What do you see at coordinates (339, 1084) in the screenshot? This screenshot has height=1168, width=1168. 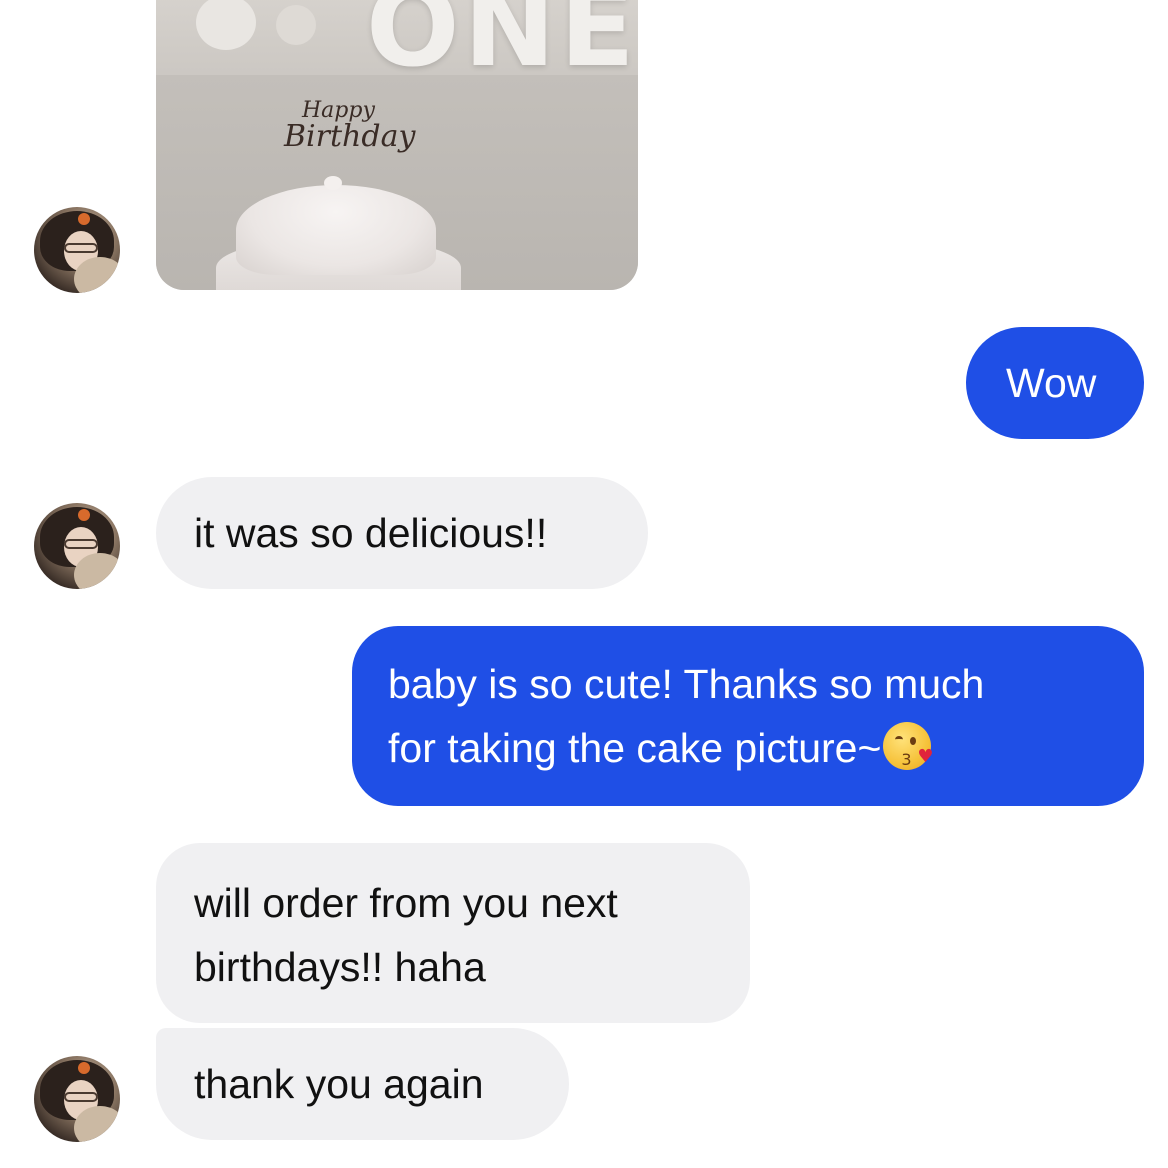 I see `message-text: thank you again` at bounding box center [339, 1084].